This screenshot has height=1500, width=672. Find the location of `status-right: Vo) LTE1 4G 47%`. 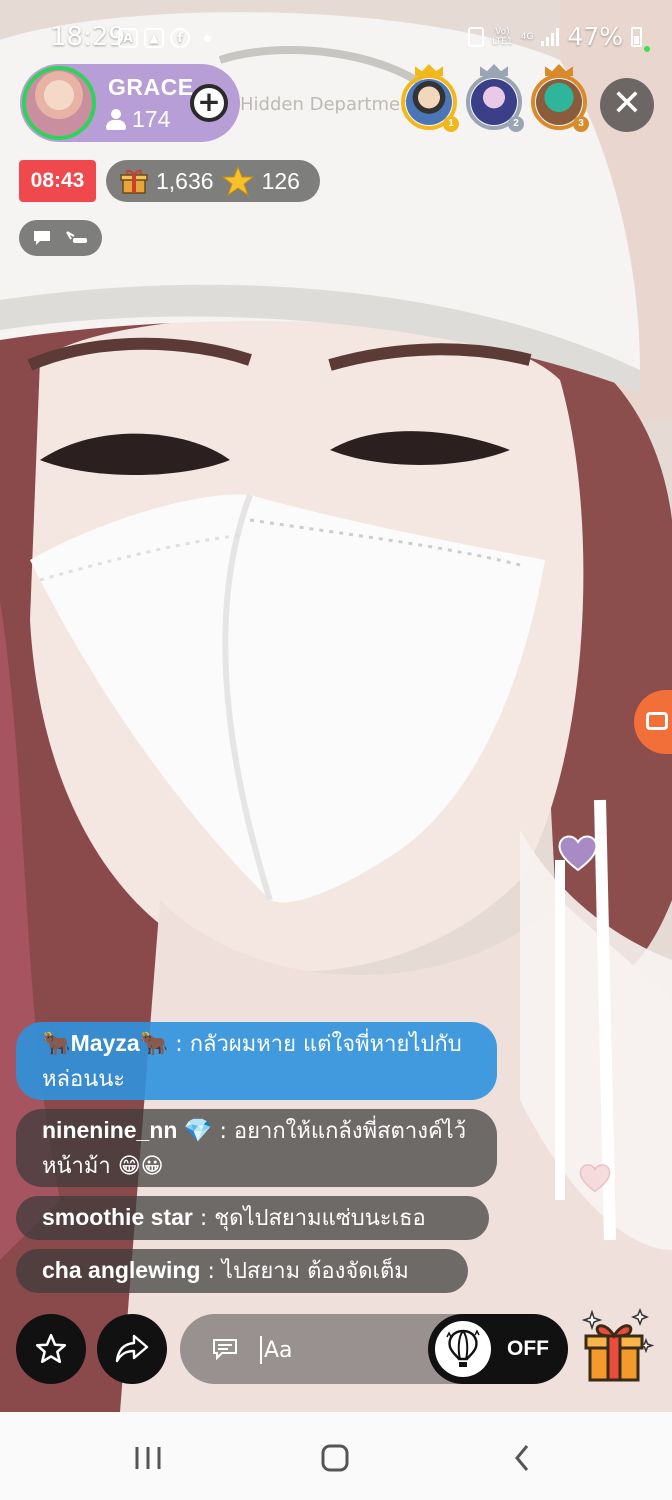

status-right: Vo) LTE1 4G 47% is located at coordinates (555, 36).